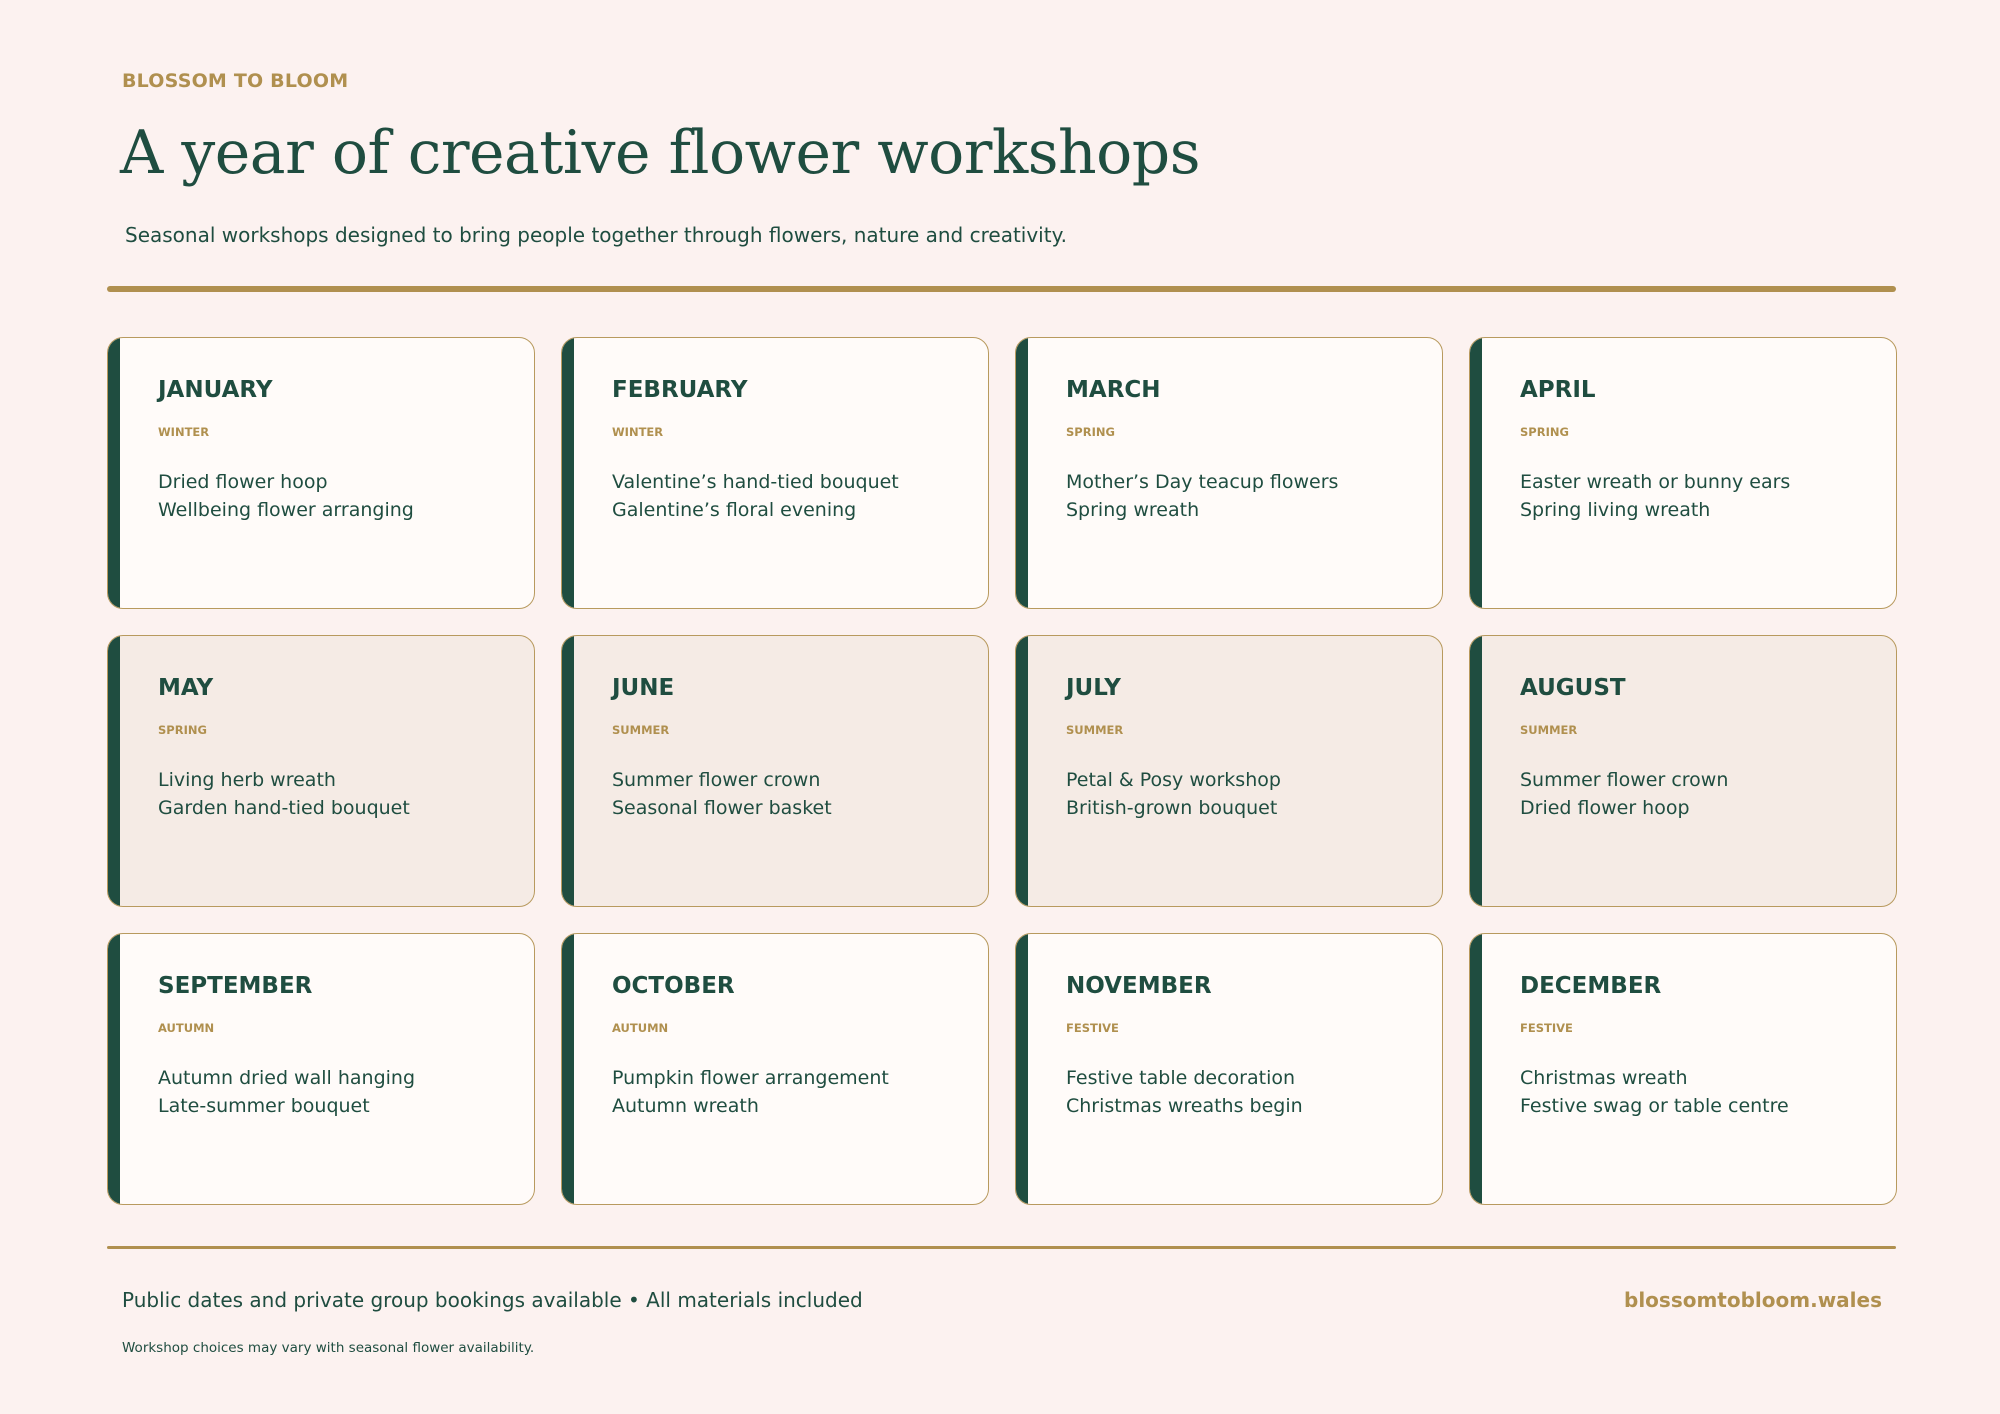 This screenshot has width=2000, height=1414. I want to click on month-name: JULY, so click(1093, 688).